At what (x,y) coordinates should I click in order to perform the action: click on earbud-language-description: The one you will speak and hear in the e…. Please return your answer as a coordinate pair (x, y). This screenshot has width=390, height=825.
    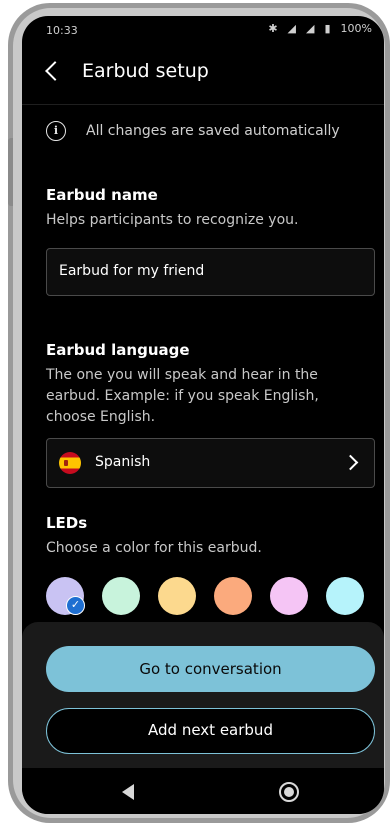
    Looking at the image, I should click on (182, 396).